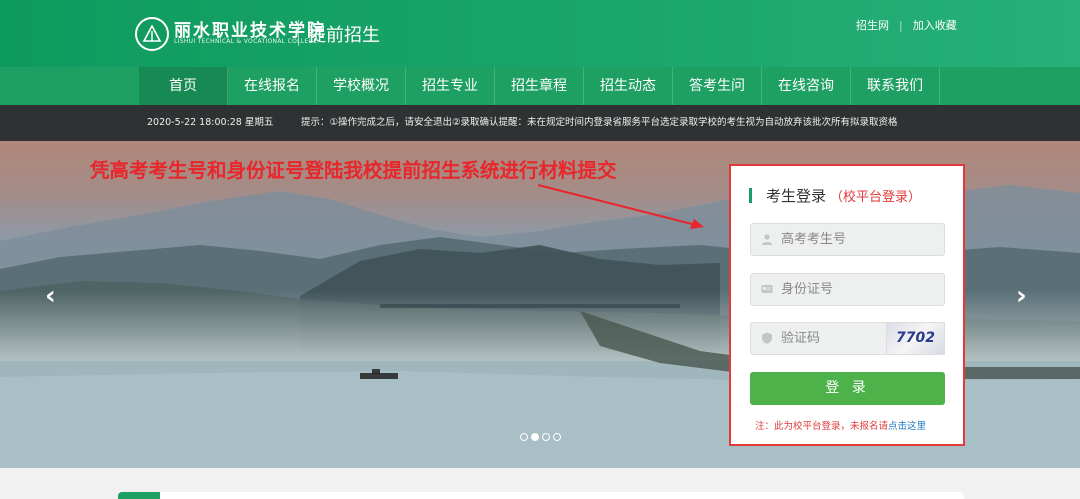 This screenshot has width=1080, height=499. What do you see at coordinates (767, 289) in the screenshot?
I see `id-card-icon` at bounding box center [767, 289].